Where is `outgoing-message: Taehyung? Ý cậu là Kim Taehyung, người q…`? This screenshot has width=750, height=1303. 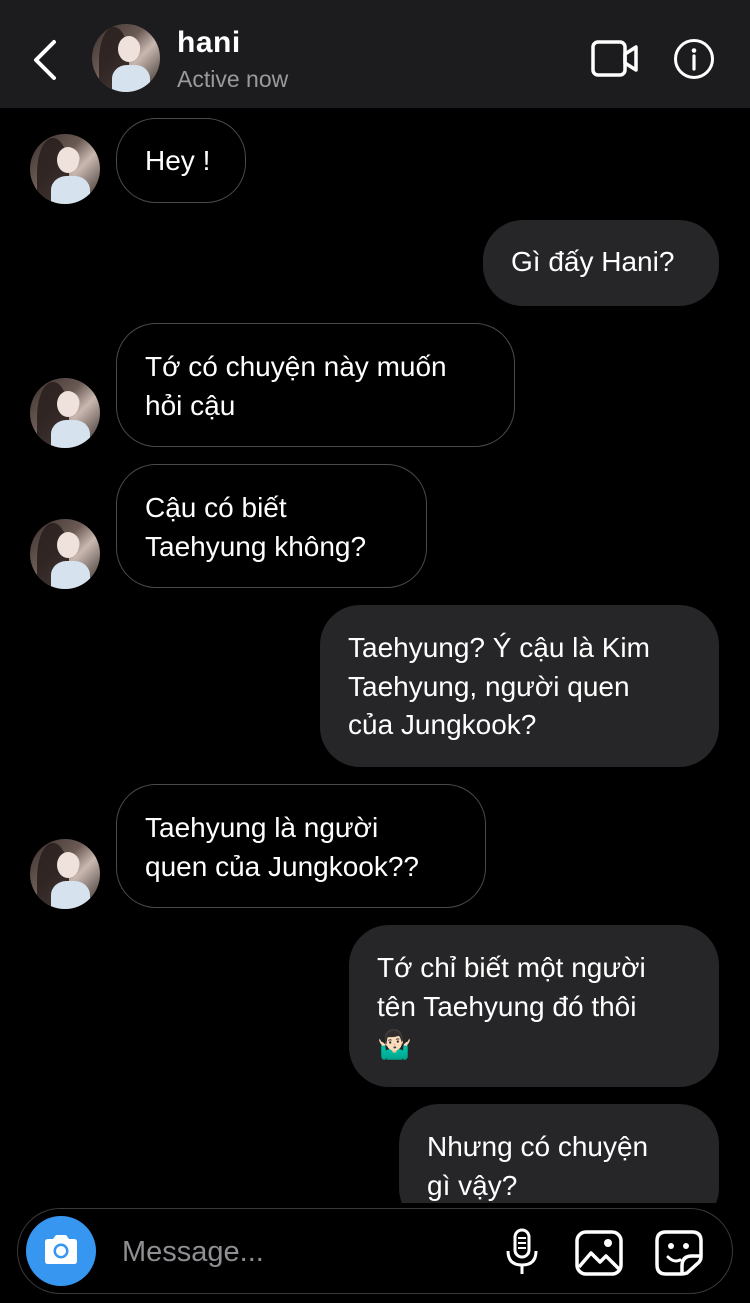 outgoing-message: Taehyung? Ý cậu là Kim Taehyung, người q… is located at coordinates (519, 686).